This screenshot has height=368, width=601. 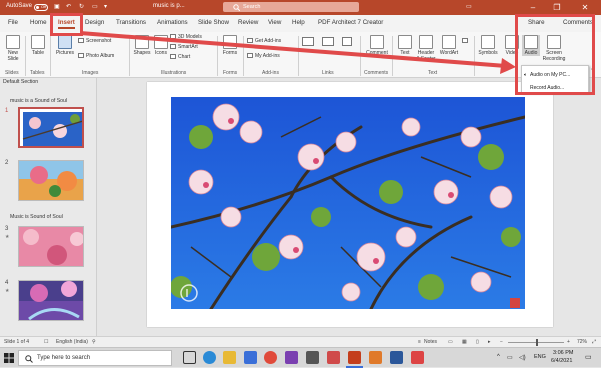 What do you see at coordinates (263, 56) in the screenshot?
I see `my-addins-button: My Add-ins` at bounding box center [263, 56].